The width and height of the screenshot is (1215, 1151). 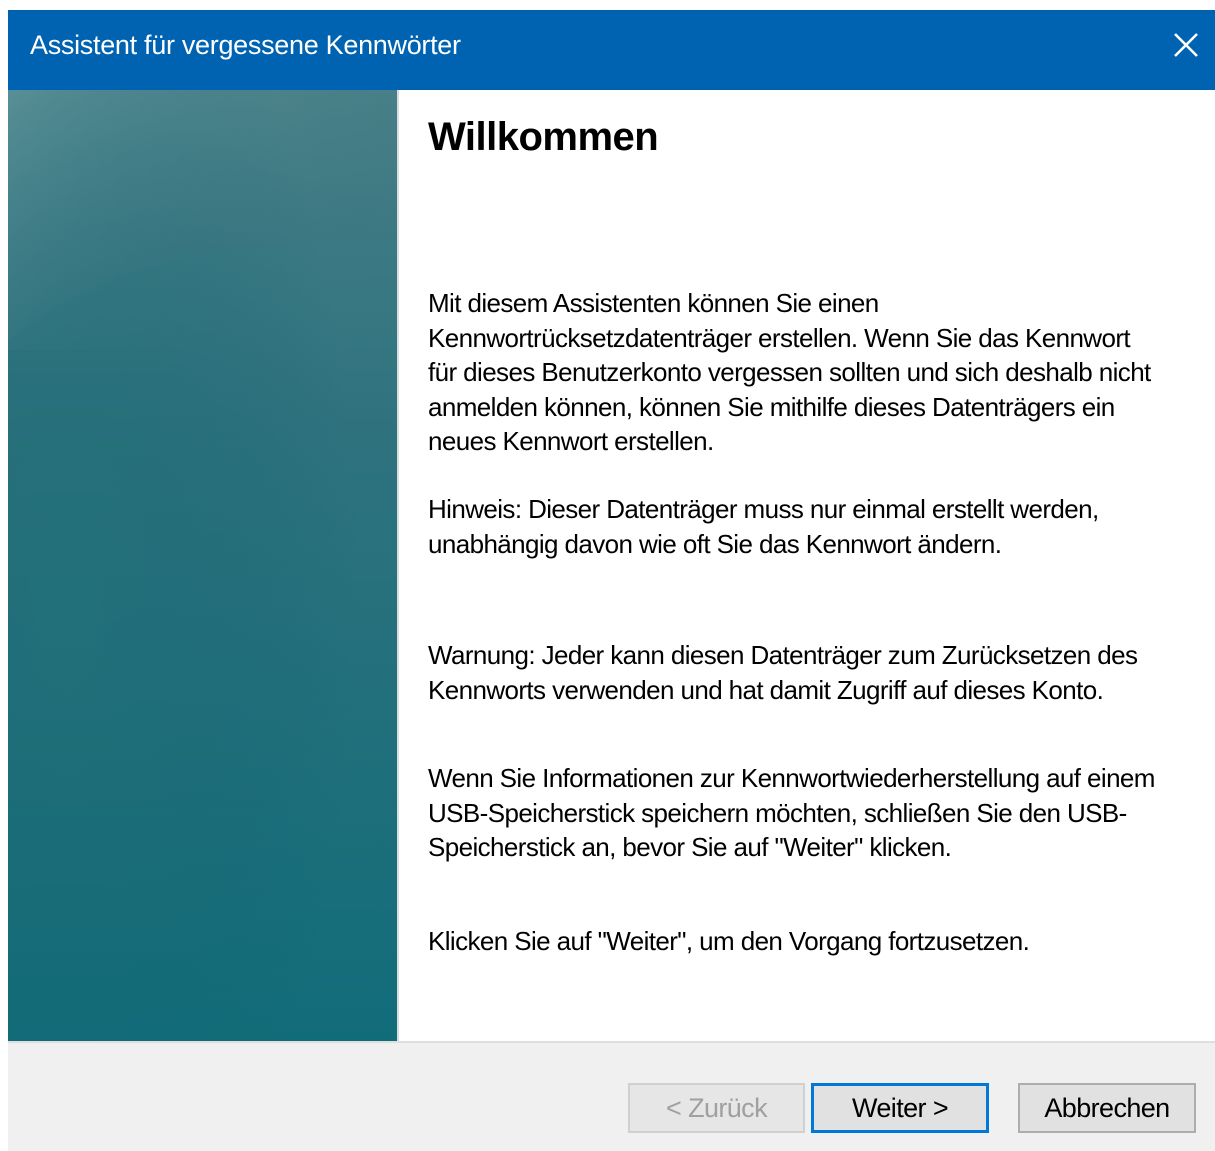 I want to click on close-icon, so click(x=1186, y=45).